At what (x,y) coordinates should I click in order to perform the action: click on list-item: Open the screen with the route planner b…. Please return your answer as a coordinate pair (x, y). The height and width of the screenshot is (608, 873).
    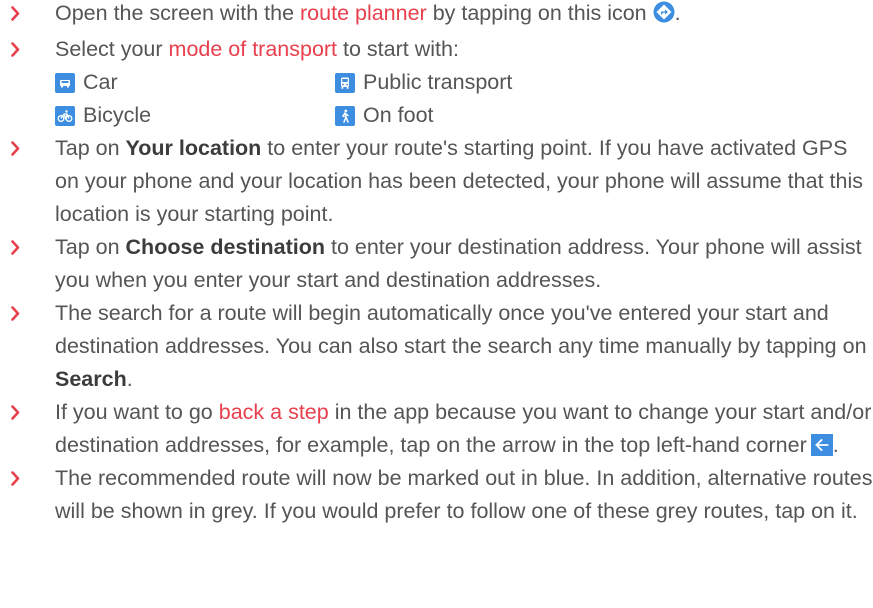
    Looking at the image, I should click on (436, 16).